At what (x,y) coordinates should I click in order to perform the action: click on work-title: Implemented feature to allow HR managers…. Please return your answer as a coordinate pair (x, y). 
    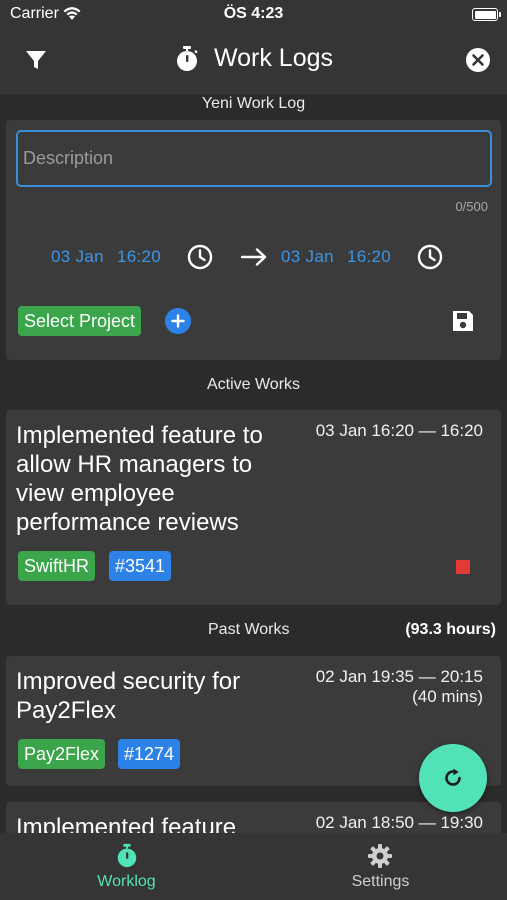
    Looking at the image, I should click on (139, 479).